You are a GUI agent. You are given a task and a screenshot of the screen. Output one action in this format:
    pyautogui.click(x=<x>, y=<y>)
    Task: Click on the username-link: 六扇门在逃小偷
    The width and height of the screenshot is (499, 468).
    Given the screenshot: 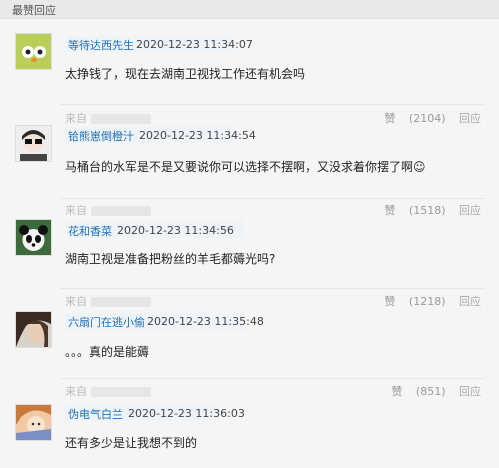 What is the action you would take?
    pyautogui.click(x=106, y=322)
    